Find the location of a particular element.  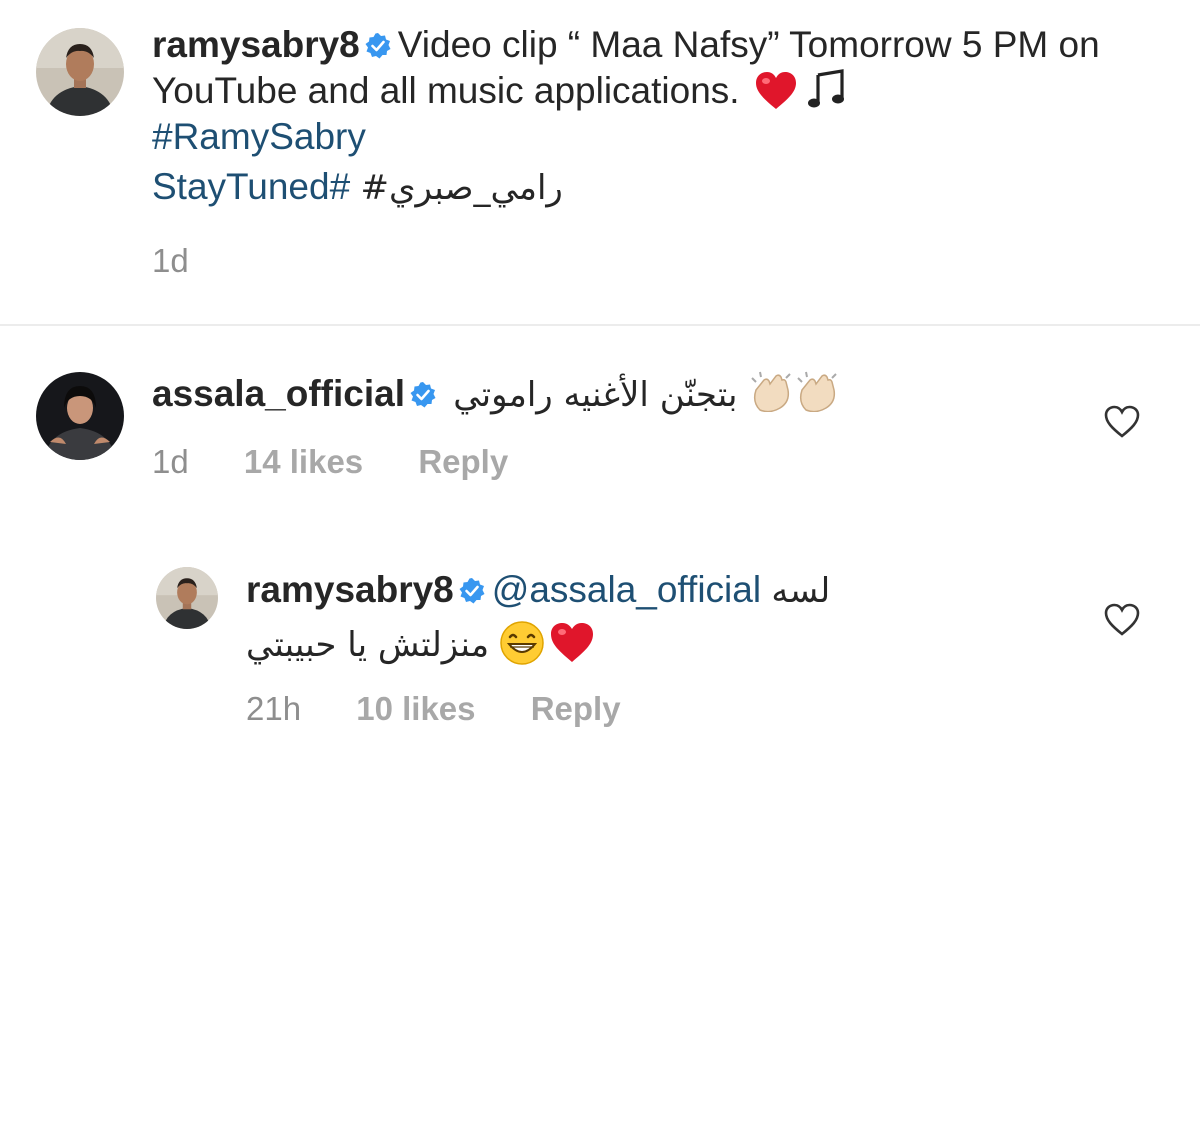

comment-1-meta: 1d 14 likes Reply is located at coordinates (330, 462).